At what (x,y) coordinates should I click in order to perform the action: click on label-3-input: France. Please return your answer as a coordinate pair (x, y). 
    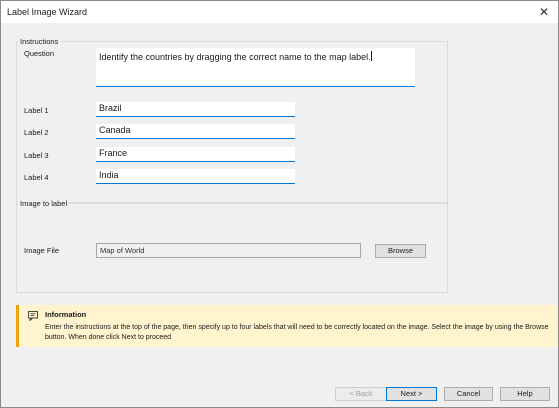
    Looking at the image, I should click on (195, 154).